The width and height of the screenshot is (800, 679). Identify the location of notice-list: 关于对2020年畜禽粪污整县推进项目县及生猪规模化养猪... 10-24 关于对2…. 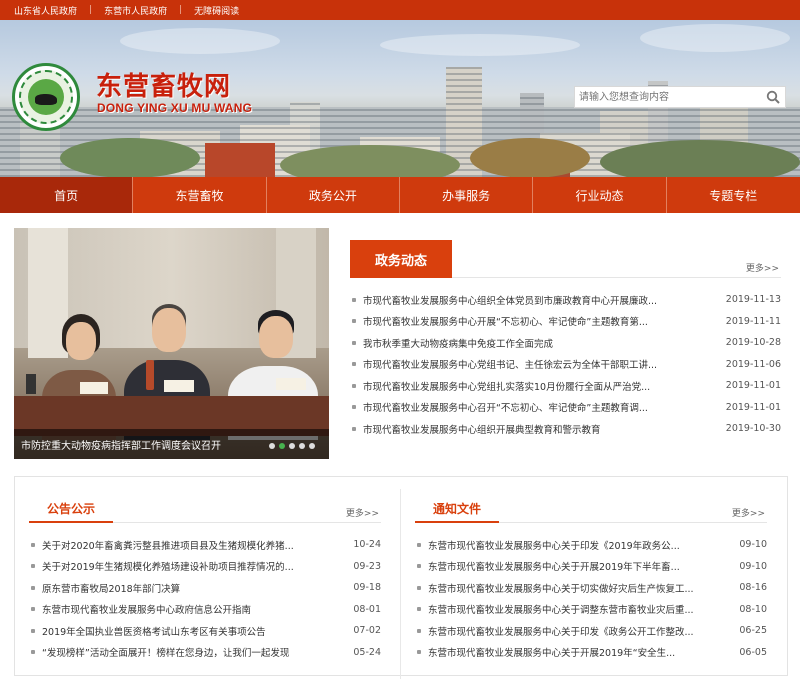
(205, 598).